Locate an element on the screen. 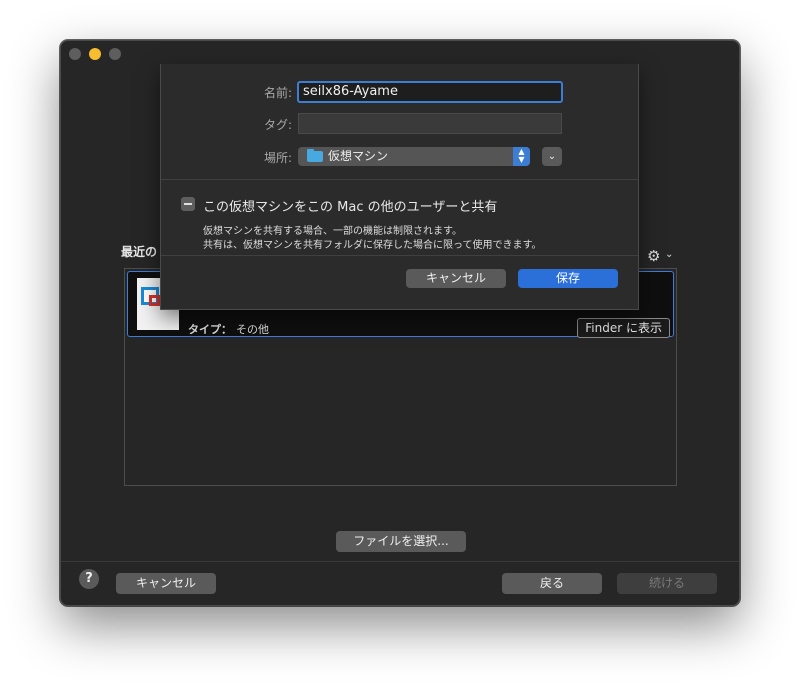 The width and height of the screenshot is (800, 686). cancel-button: キャンセル is located at coordinates (166, 583).